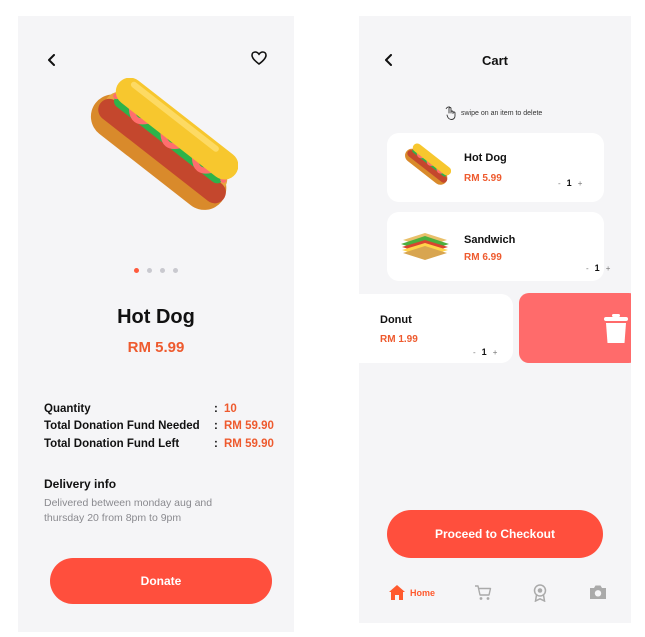 Image resolution: width=645 pixels, height=637 pixels. What do you see at coordinates (230, 408) in the screenshot?
I see `info-value: 10` at bounding box center [230, 408].